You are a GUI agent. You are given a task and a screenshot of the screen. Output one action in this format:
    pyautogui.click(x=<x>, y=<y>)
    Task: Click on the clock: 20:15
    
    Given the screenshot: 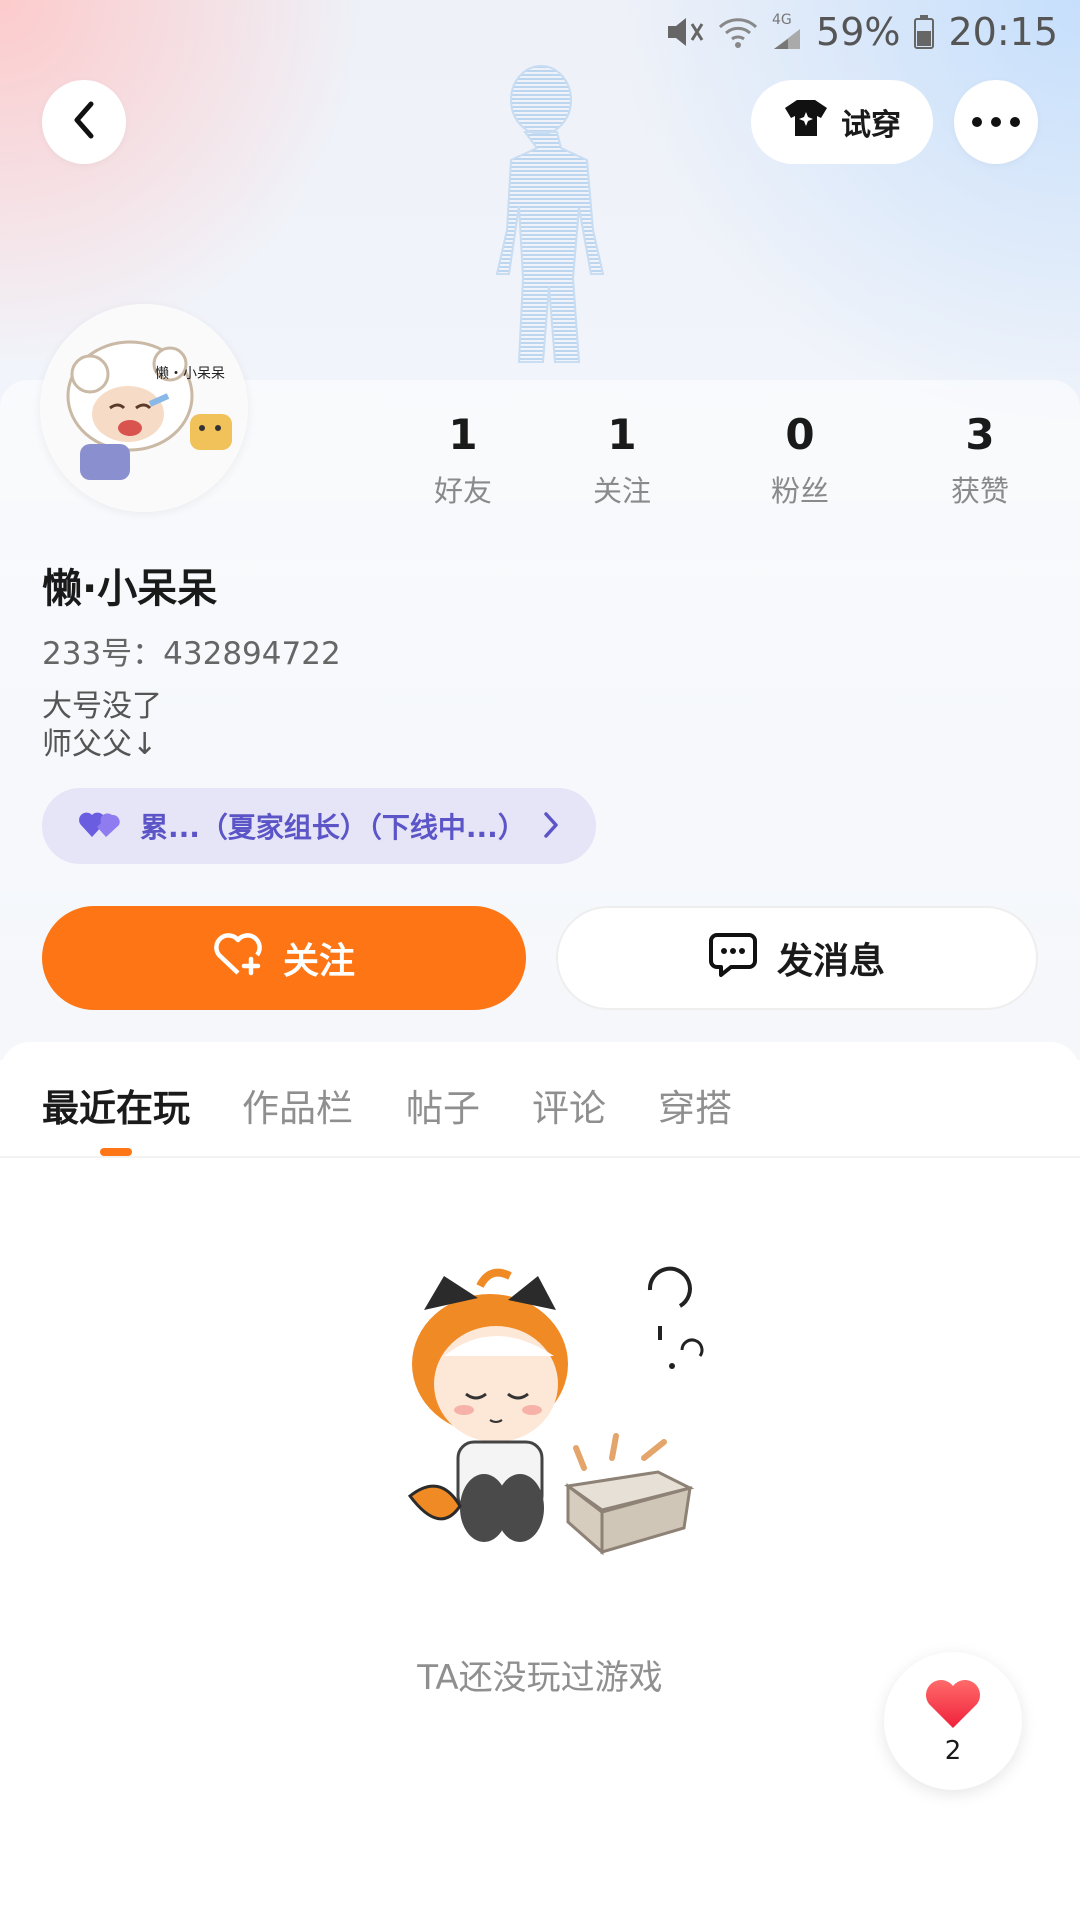 What is the action you would take?
    pyautogui.click(x=1003, y=32)
    